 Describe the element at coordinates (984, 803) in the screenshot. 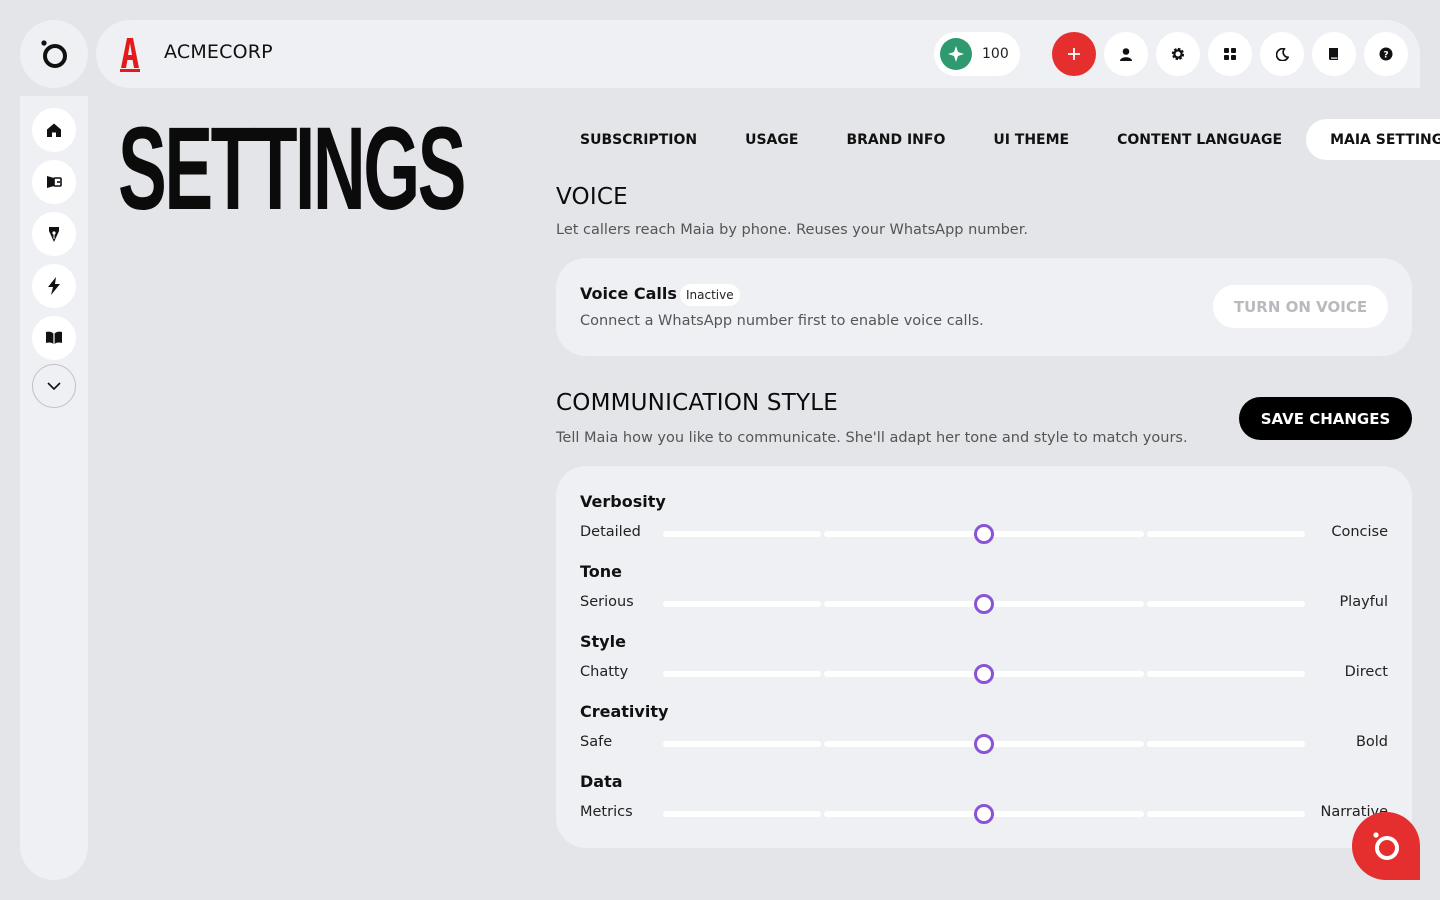

I see `slider-data: Data Metrics Narrative` at that location.